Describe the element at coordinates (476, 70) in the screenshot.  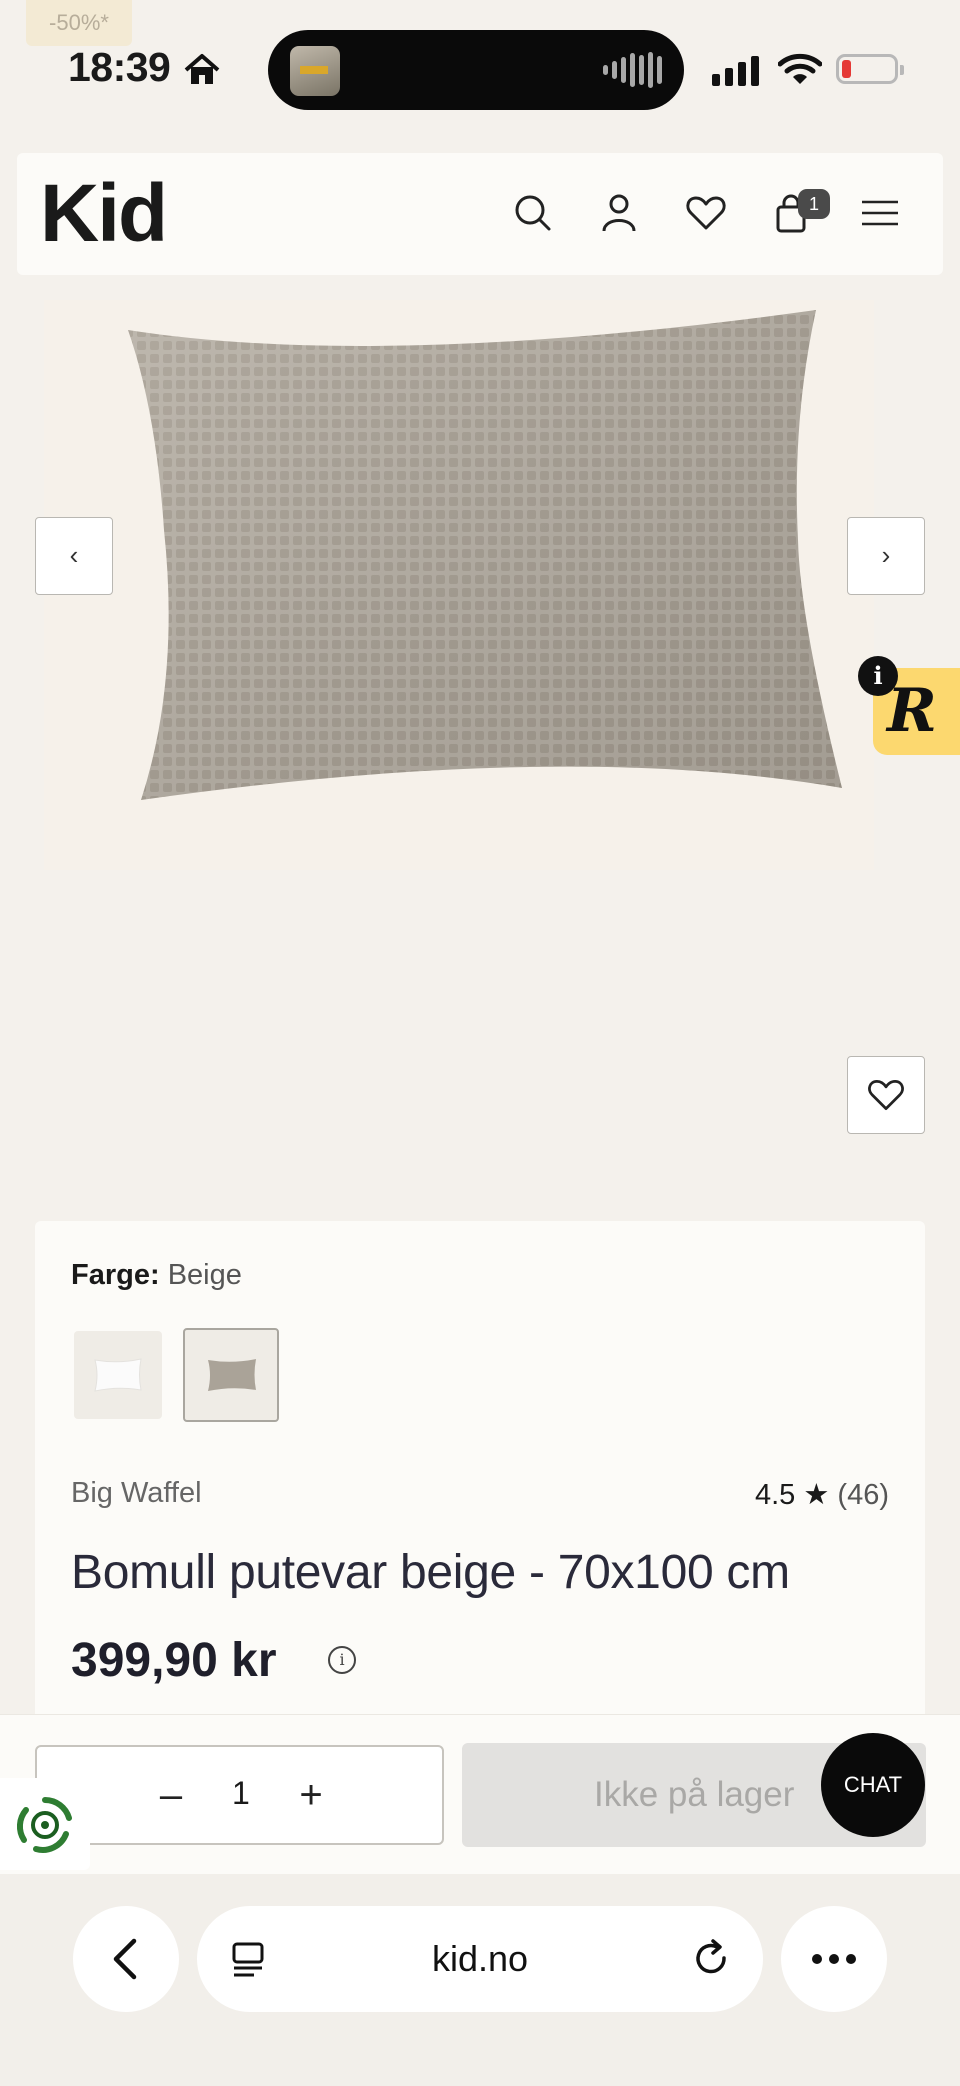
I see `dynamic-island` at that location.